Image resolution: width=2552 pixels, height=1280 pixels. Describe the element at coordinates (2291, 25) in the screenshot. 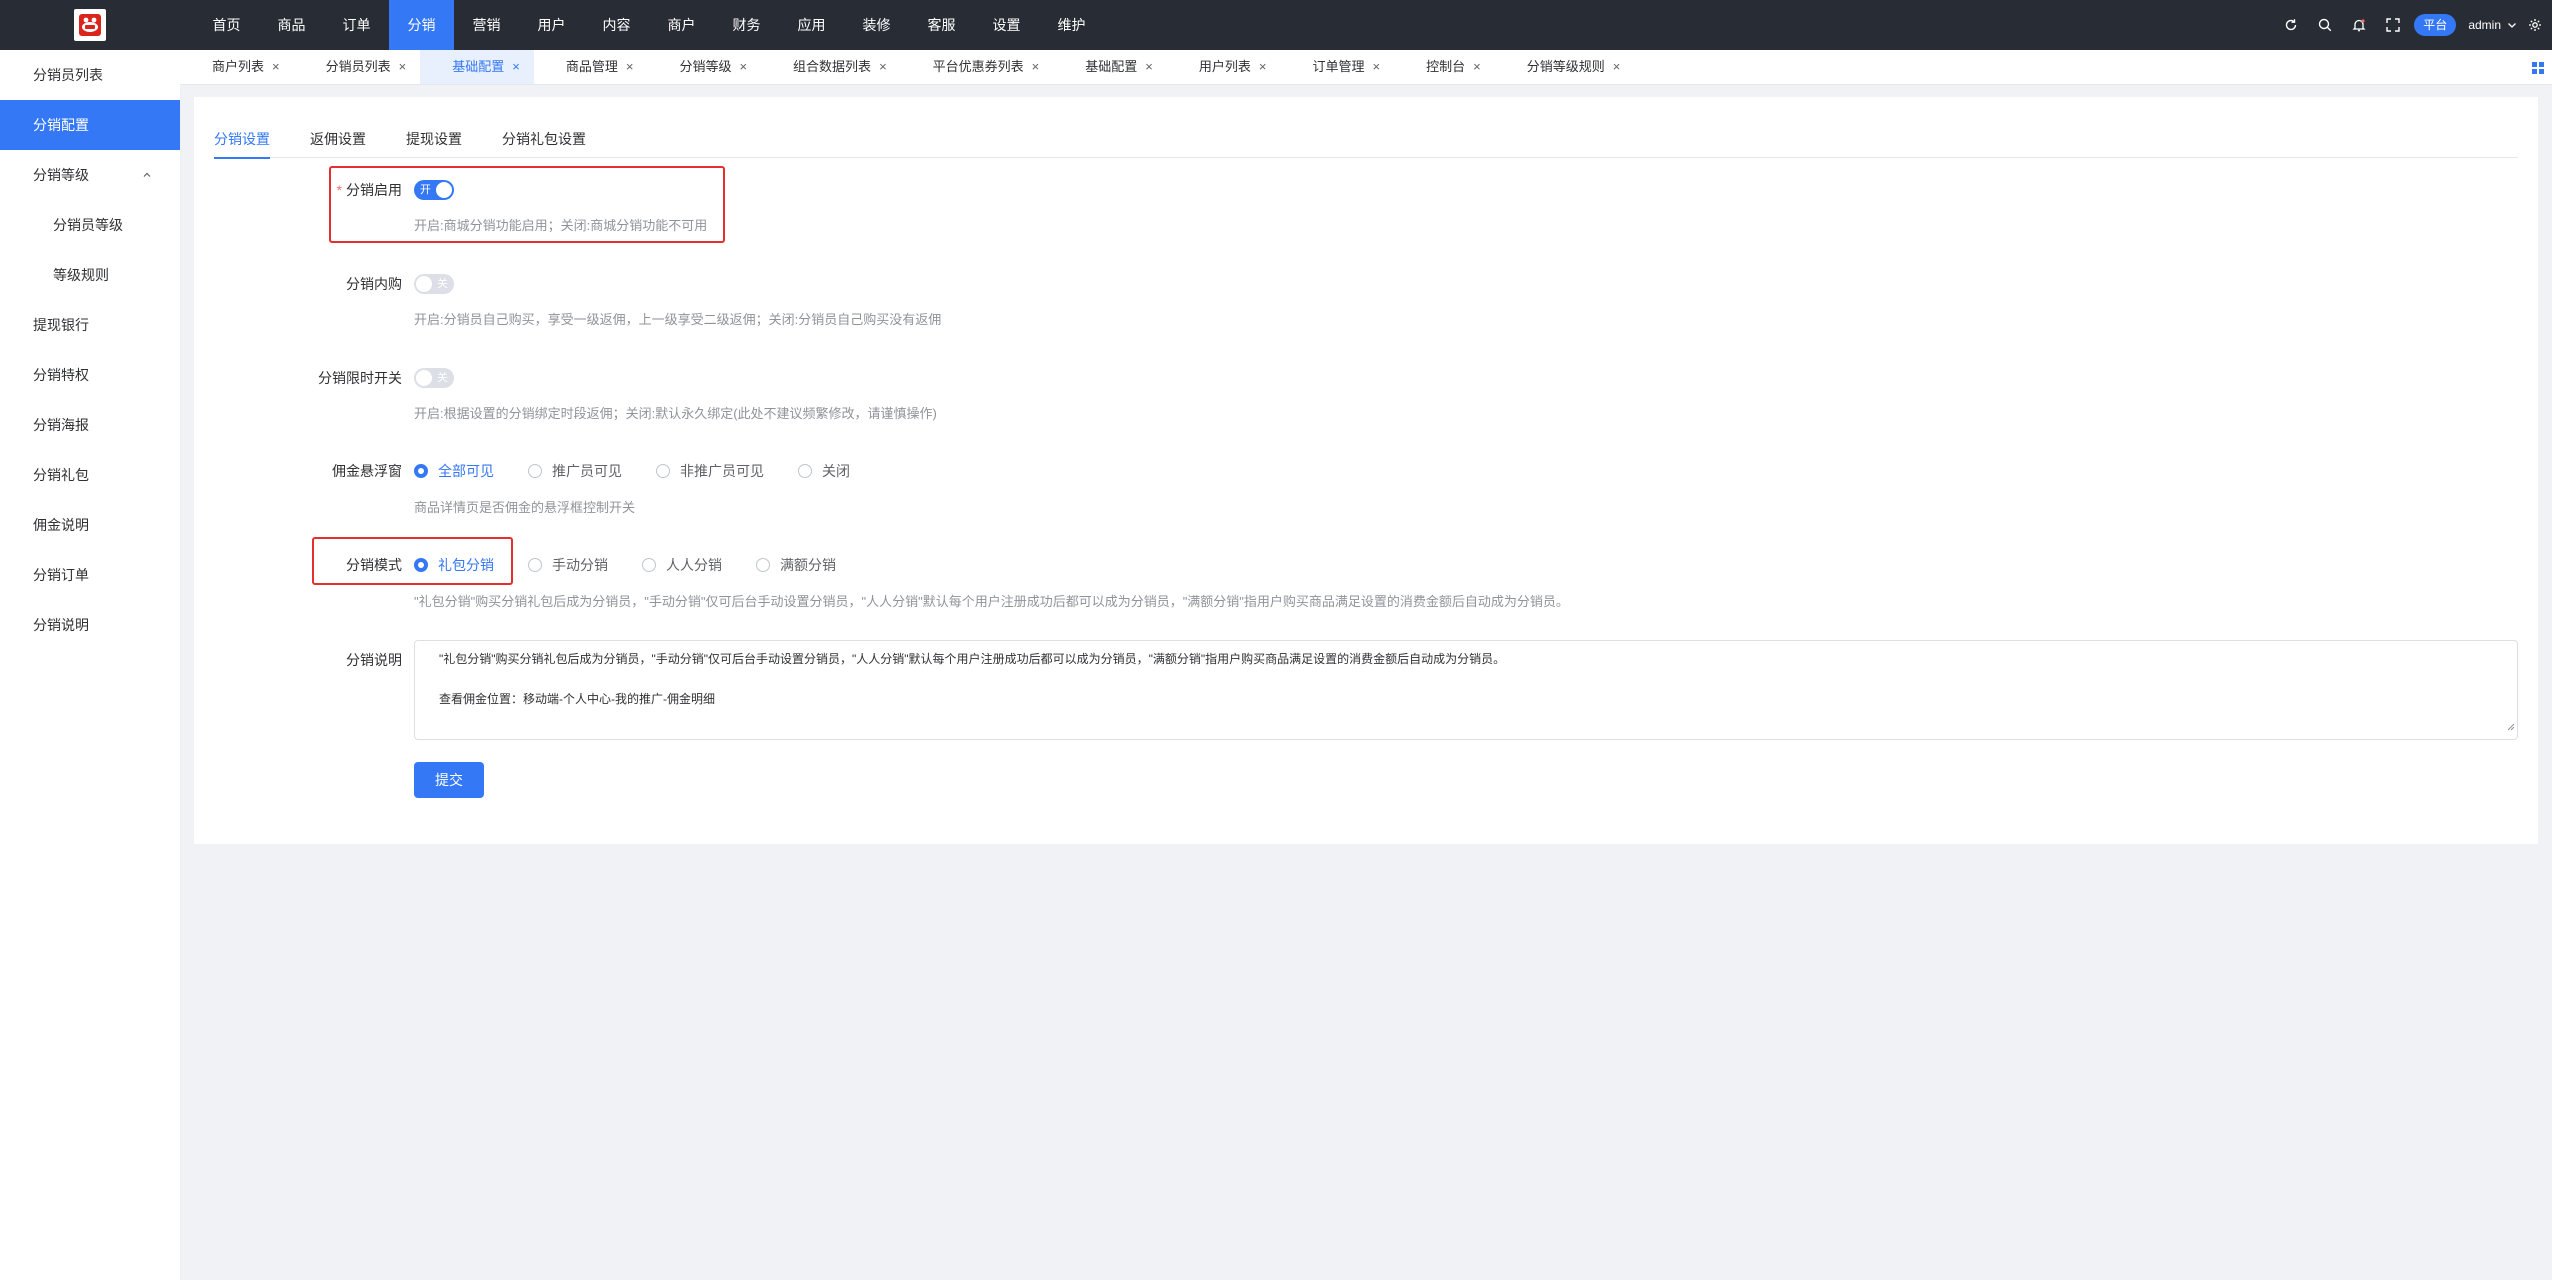

I see `refresh-icon` at that location.